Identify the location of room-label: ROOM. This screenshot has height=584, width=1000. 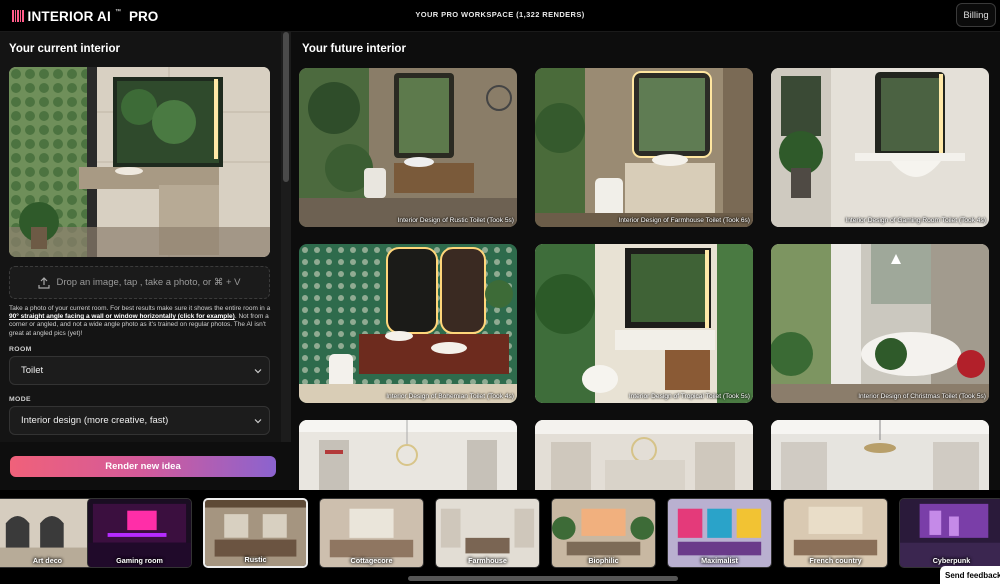
(20, 349).